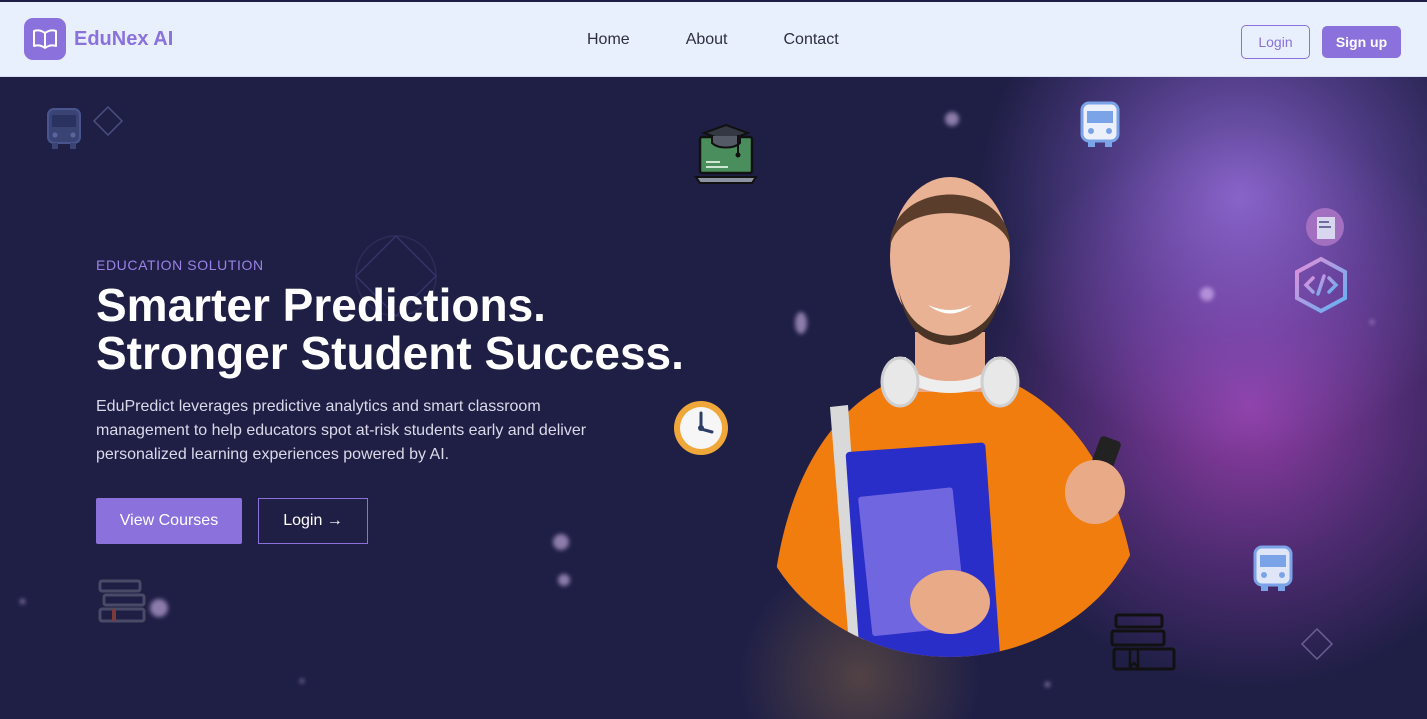  Describe the element at coordinates (124, 38) in the screenshot. I see `brand-name: EduNex AI` at that location.